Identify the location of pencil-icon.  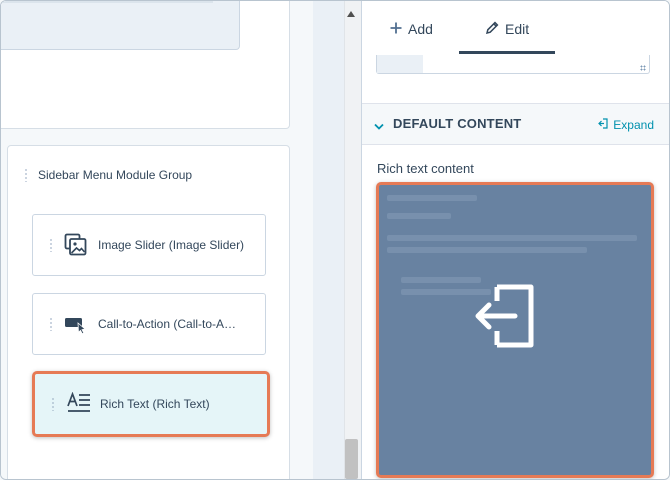
(492, 29).